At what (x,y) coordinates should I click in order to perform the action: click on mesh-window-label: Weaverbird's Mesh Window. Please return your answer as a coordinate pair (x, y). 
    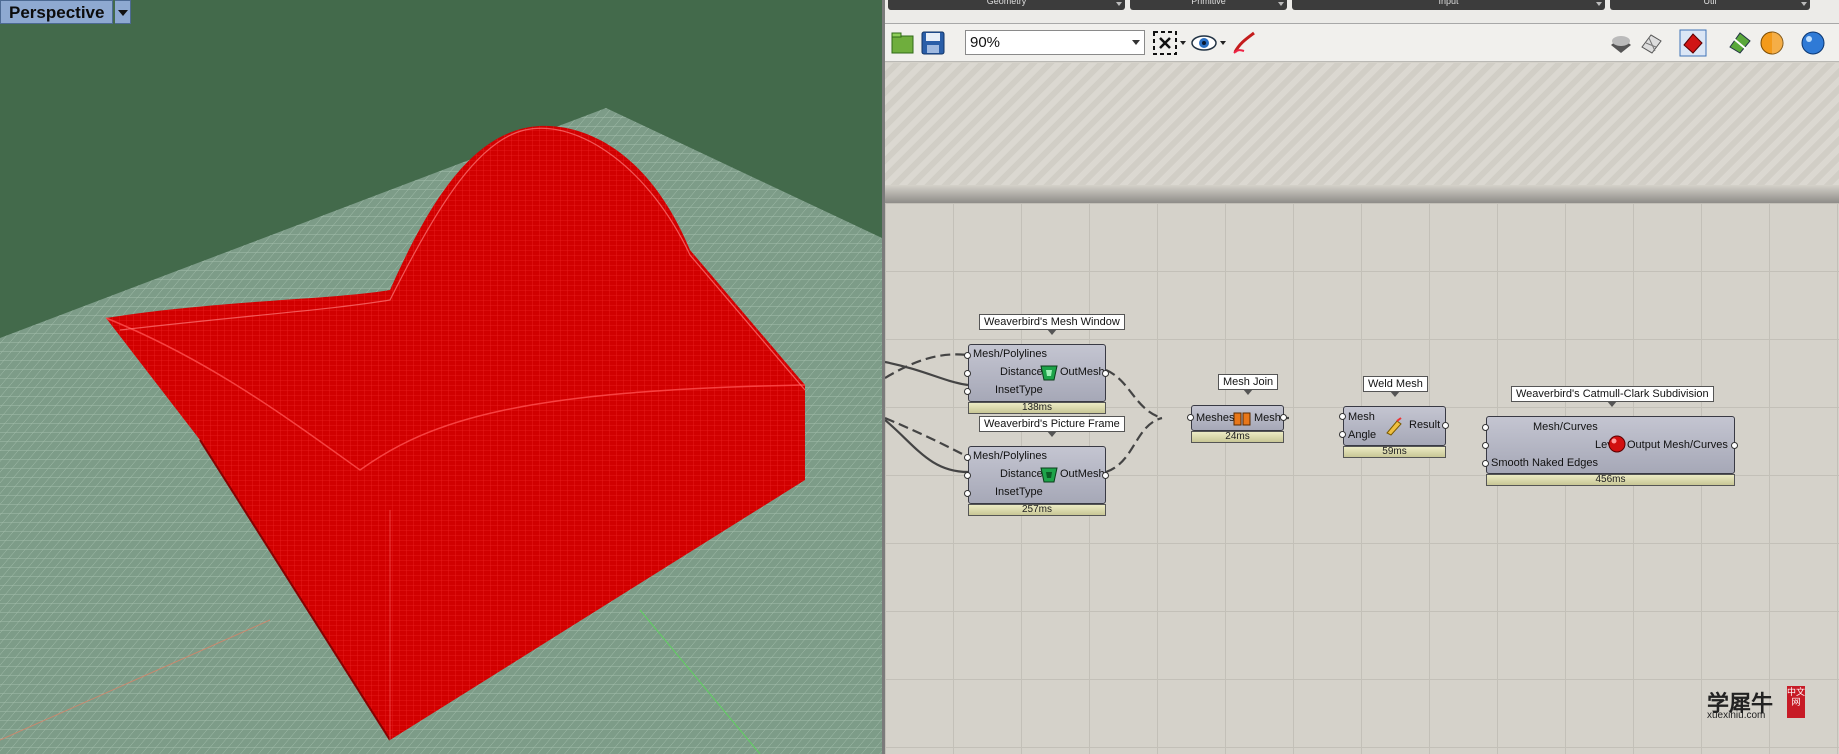
    Looking at the image, I should click on (1052, 324).